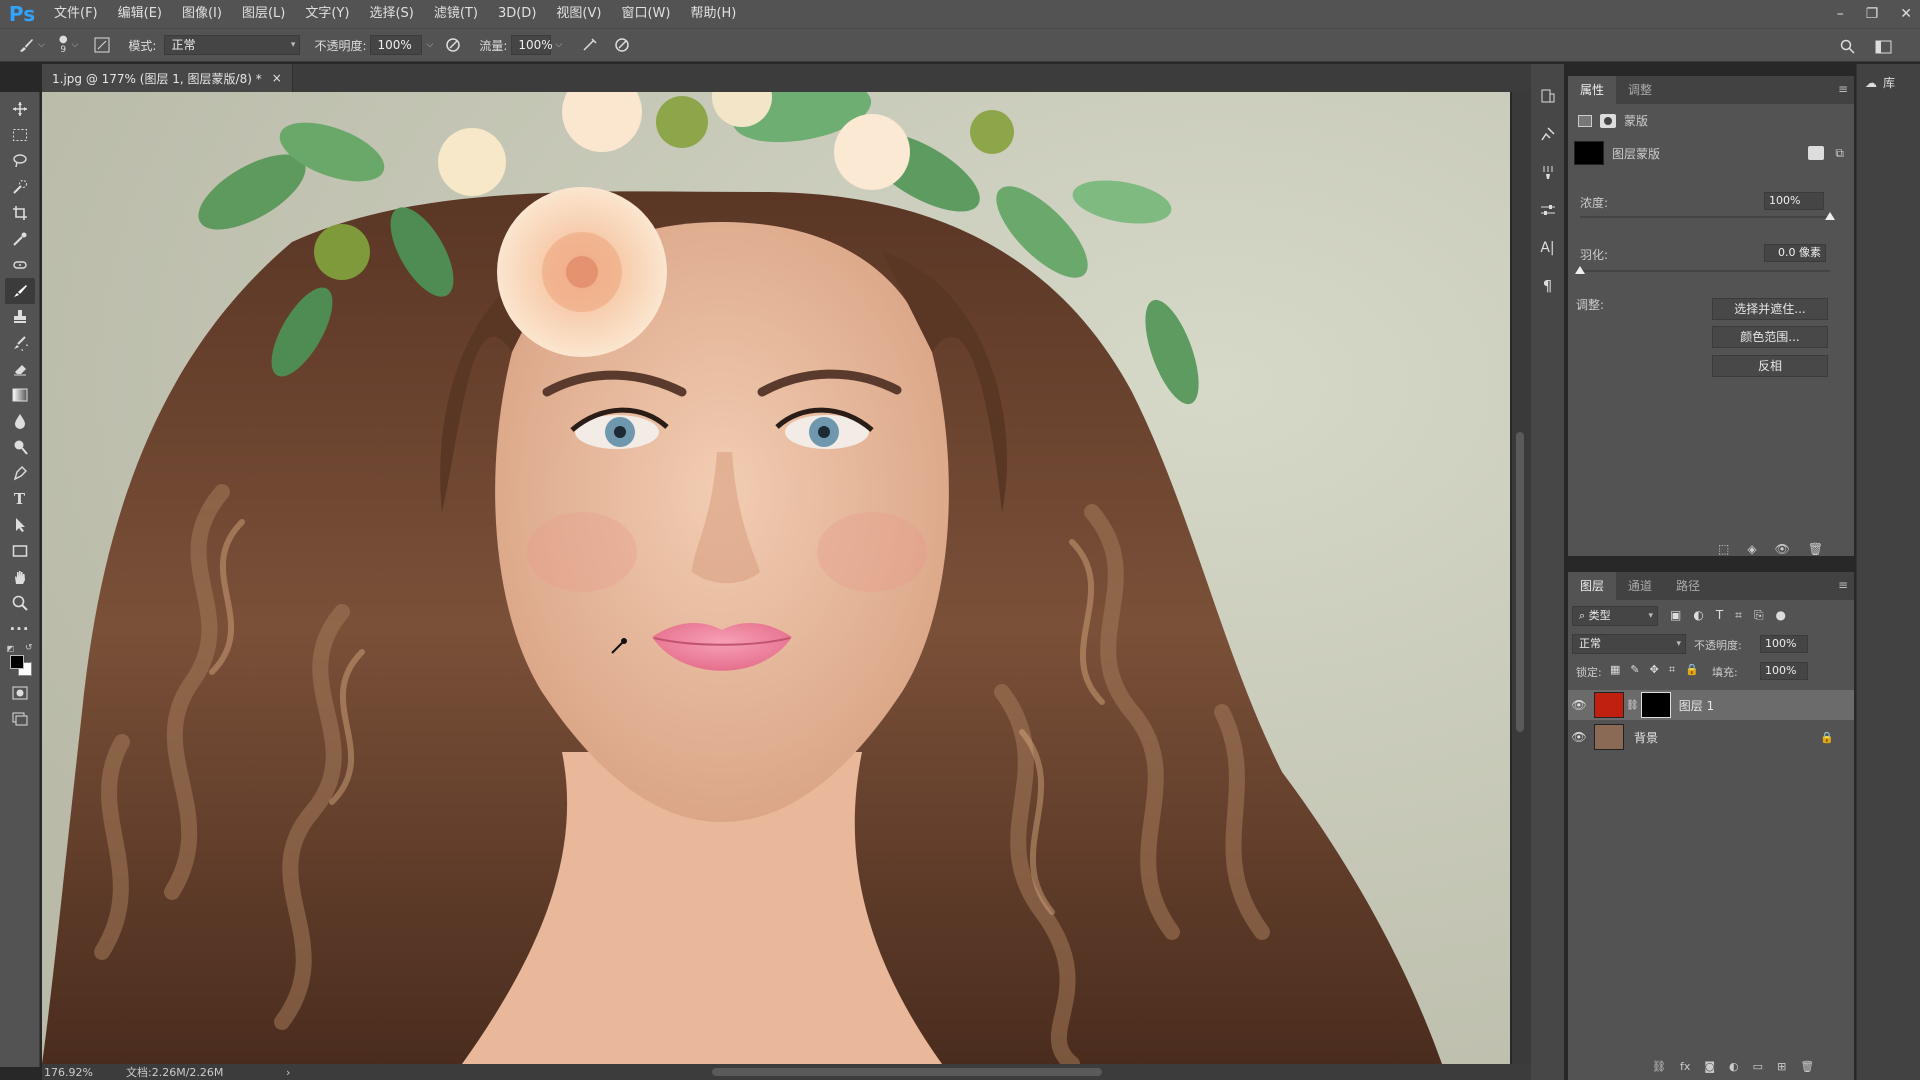  I want to click on eyedropper-tool-icon, so click(20, 239).